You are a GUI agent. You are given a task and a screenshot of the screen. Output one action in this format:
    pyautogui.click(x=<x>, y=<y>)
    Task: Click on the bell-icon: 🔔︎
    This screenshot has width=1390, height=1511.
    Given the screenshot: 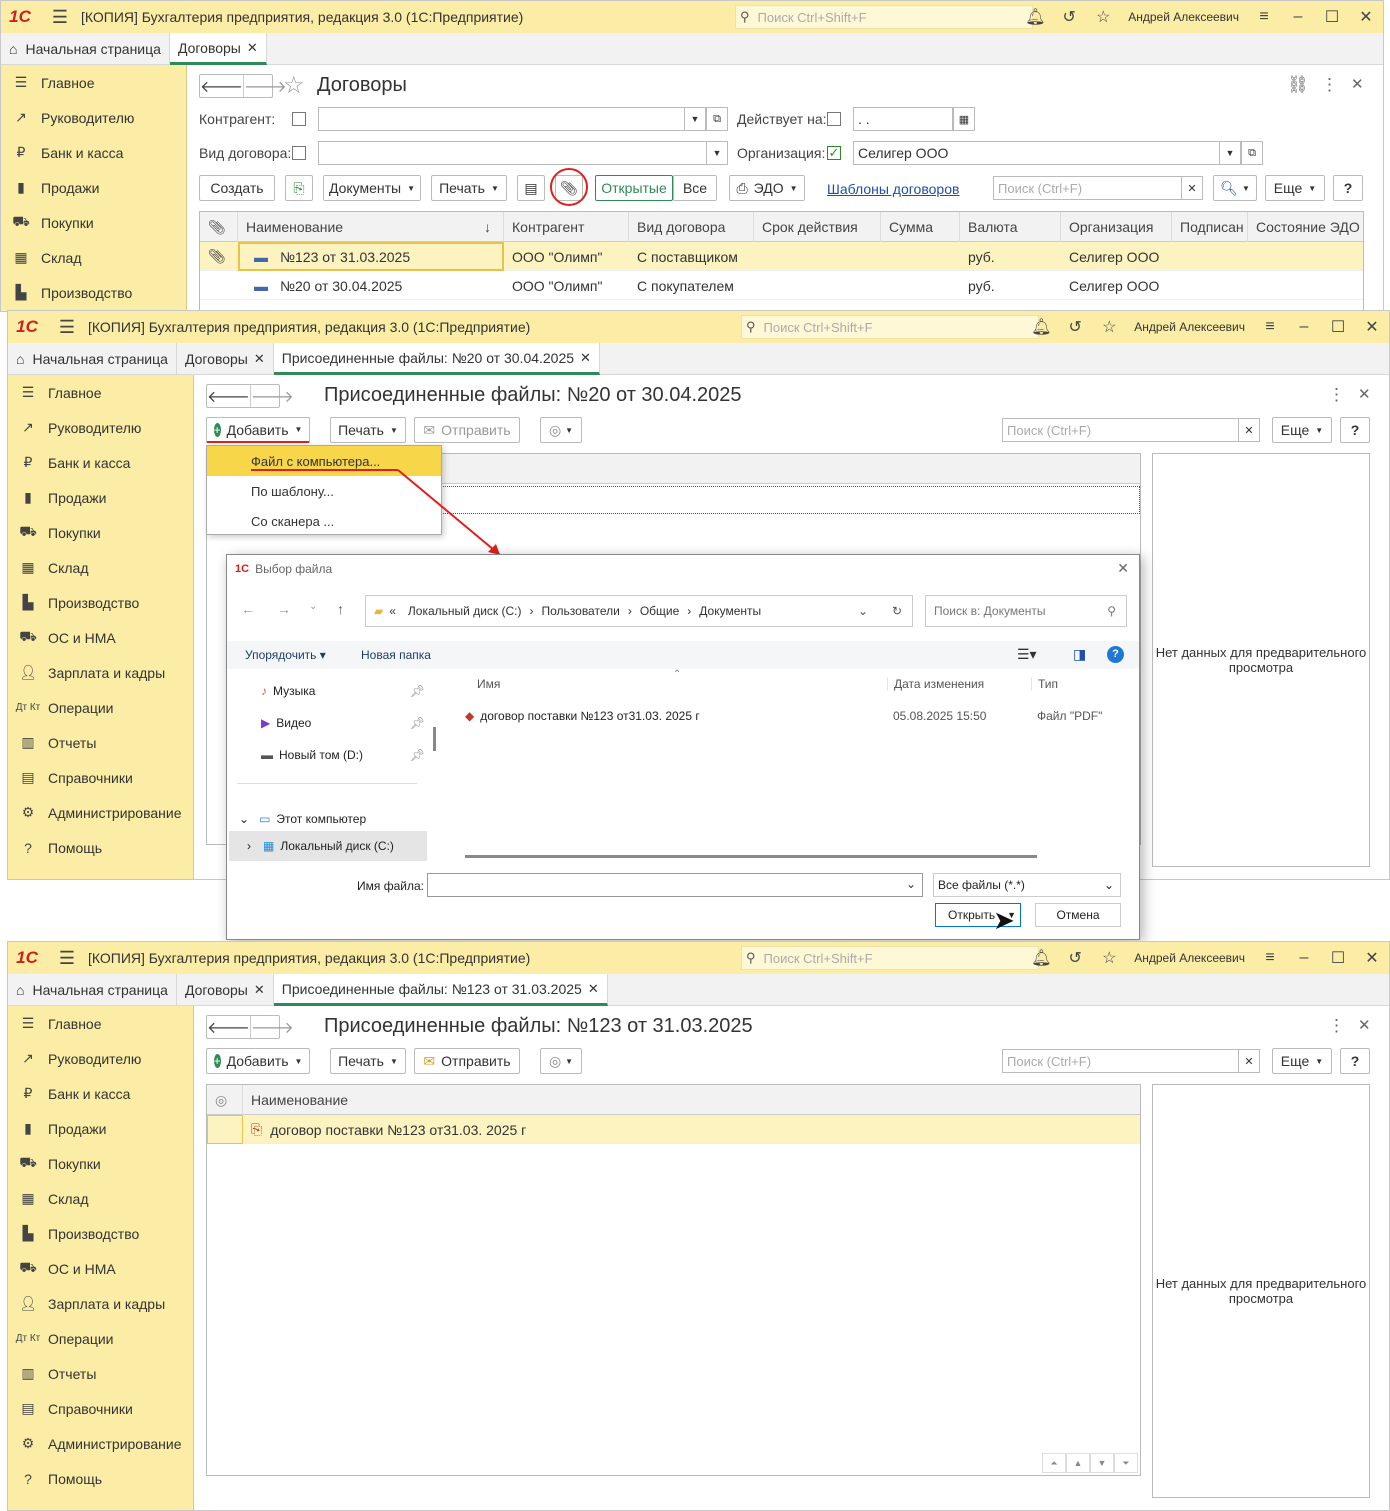 What is the action you would take?
    pyautogui.click(x=1035, y=17)
    